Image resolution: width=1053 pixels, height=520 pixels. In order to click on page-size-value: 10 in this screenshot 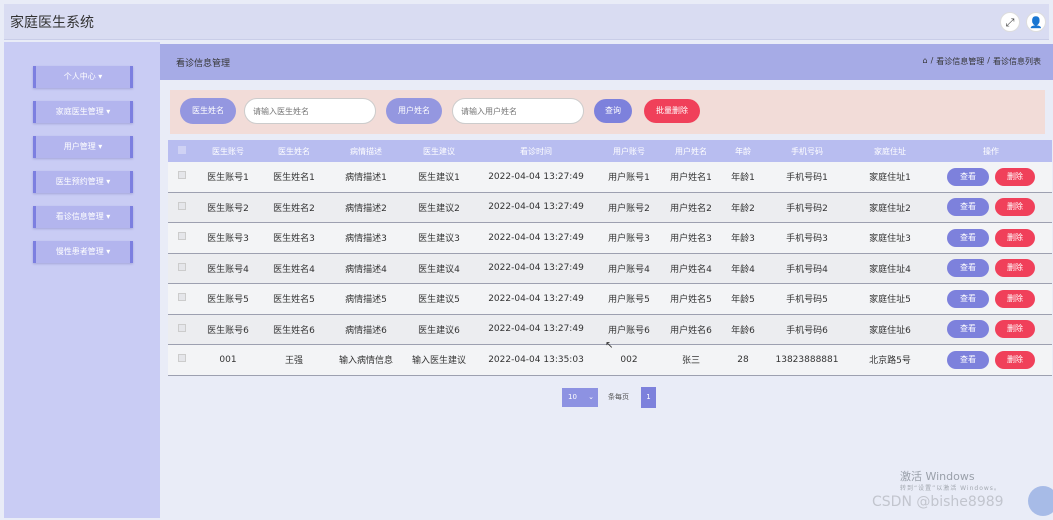, I will do `click(572, 397)`.